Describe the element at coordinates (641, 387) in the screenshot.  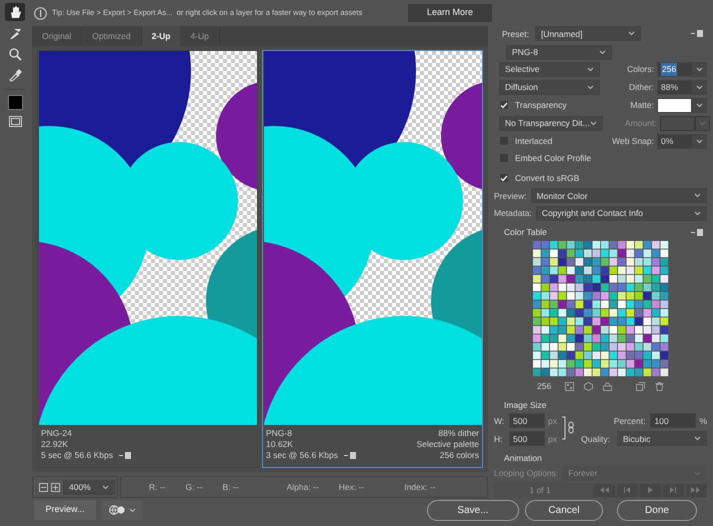
I see `new-color-icon` at that location.